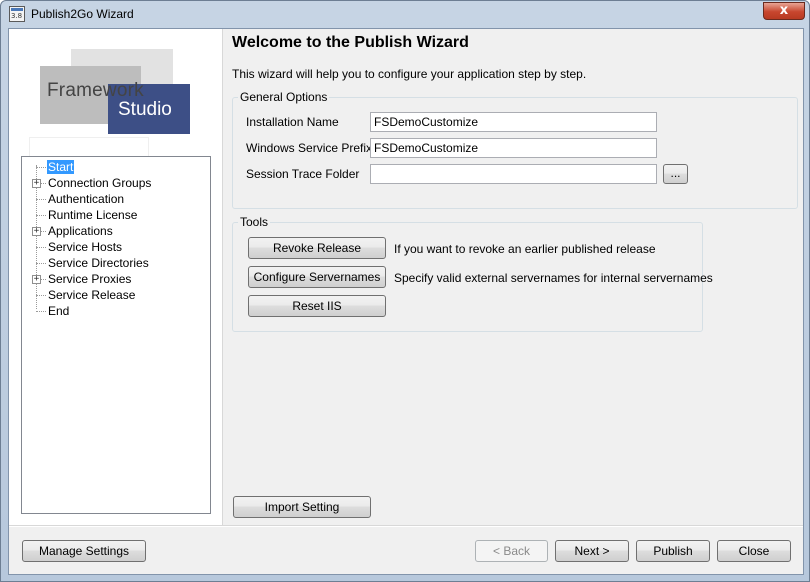  Describe the element at coordinates (82, 14) in the screenshot. I see `window-title: Publish2Go Wizard` at that location.